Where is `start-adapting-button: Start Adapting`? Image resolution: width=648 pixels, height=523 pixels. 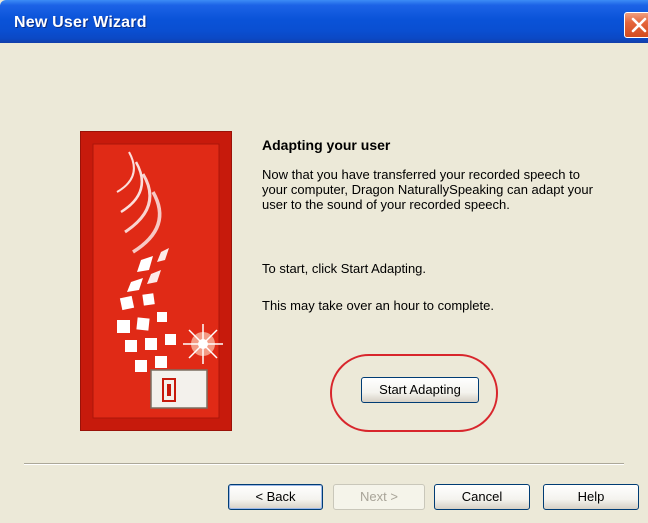
start-adapting-button: Start Adapting is located at coordinates (420, 390).